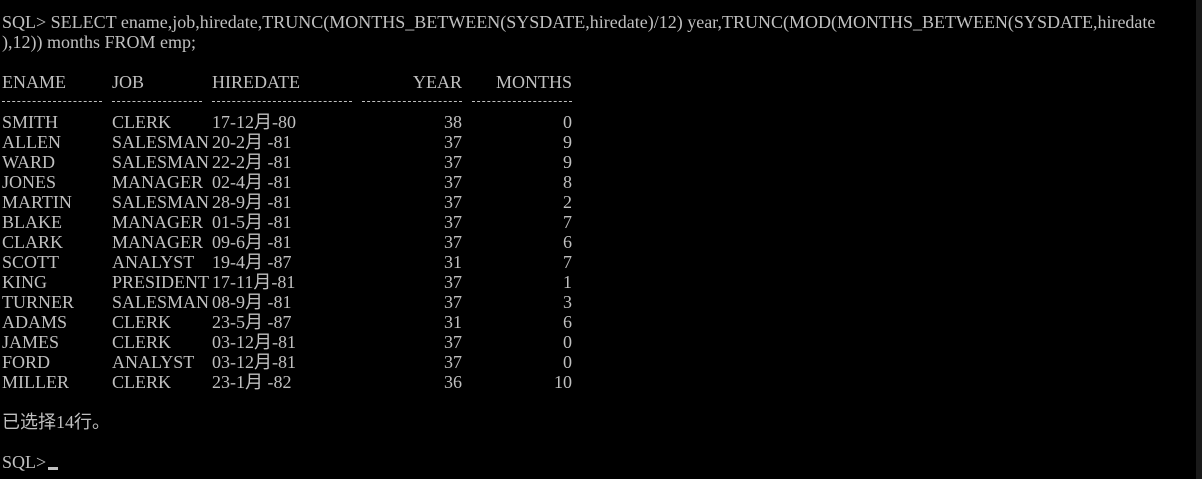  I want to click on table-row: BLAKE MANAGER 01-5月 -81 37 7, so click(598, 222).